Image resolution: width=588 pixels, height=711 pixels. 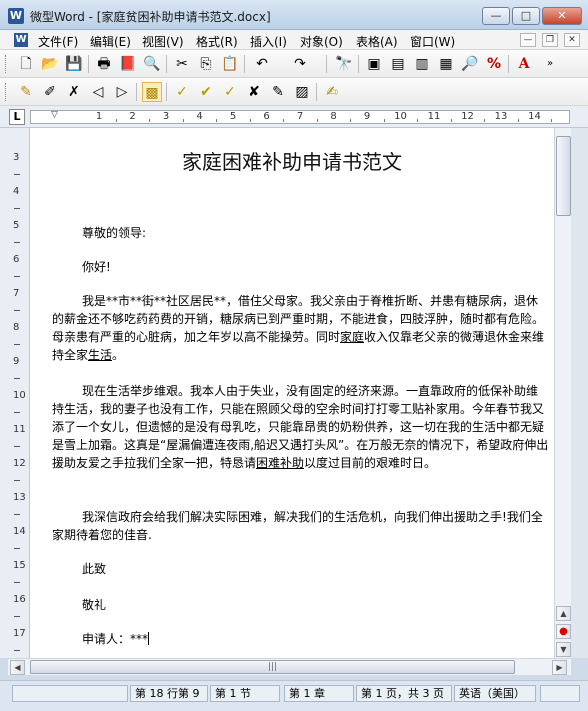 I want to click on track-changes-icon: ✎, so click(x=26, y=92).